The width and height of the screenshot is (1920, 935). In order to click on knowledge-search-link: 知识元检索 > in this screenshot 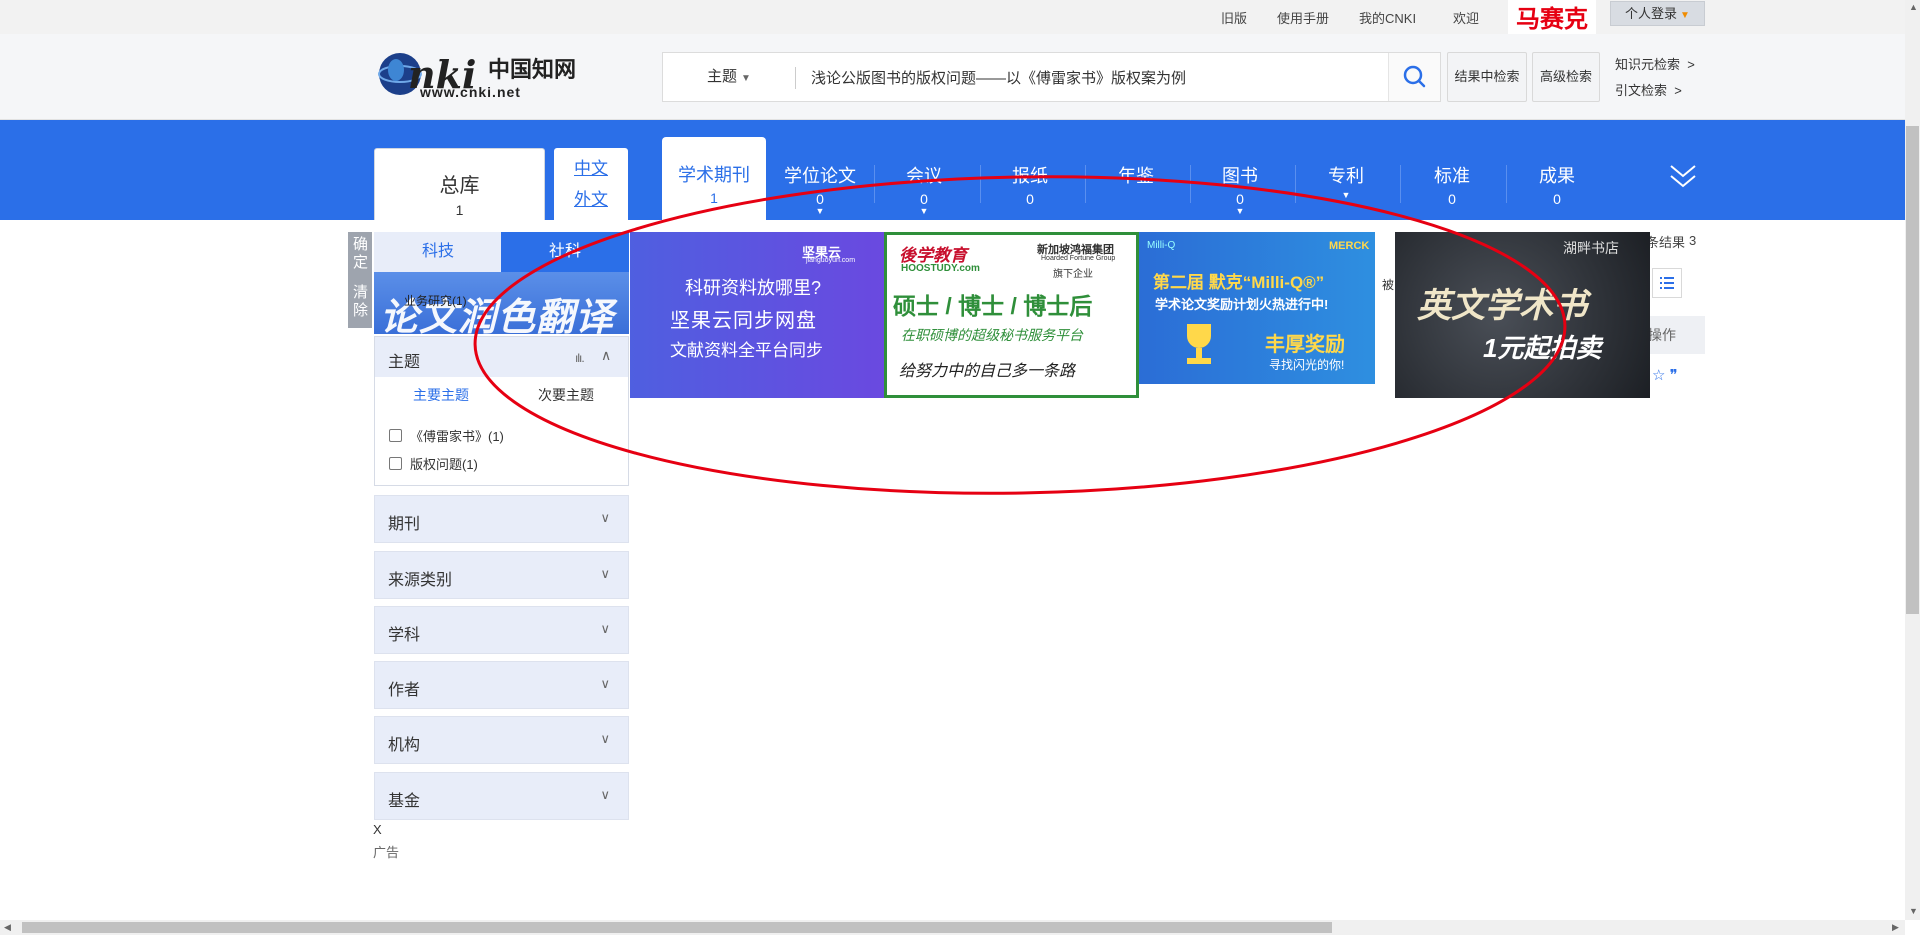, I will do `click(1655, 63)`.